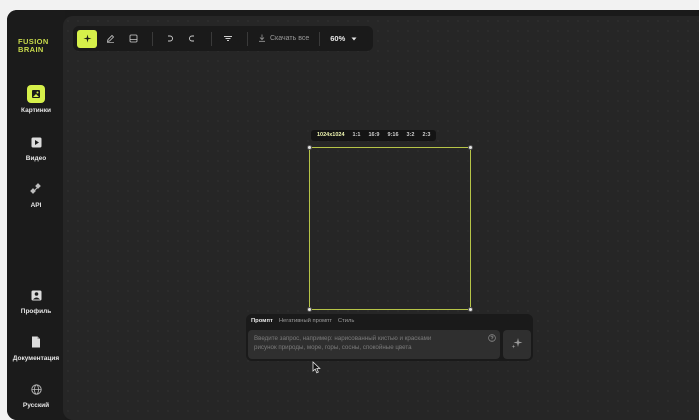 This screenshot has height=420, width=699. I want to click on zoom-value: 60%, so click(338, 38).